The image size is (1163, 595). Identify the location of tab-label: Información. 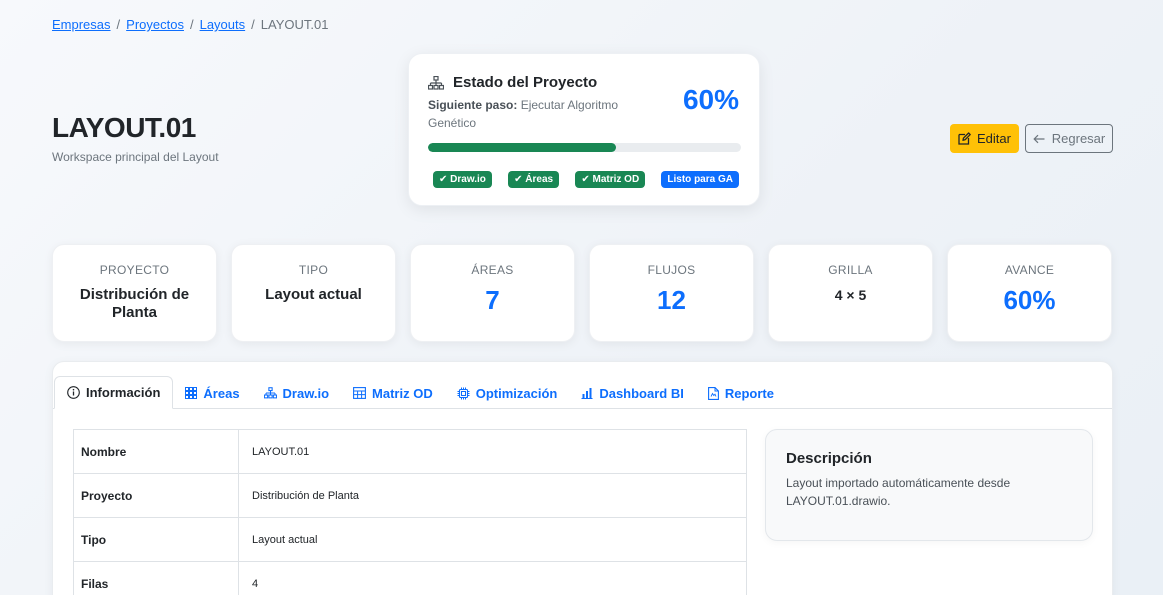
(123, 392).